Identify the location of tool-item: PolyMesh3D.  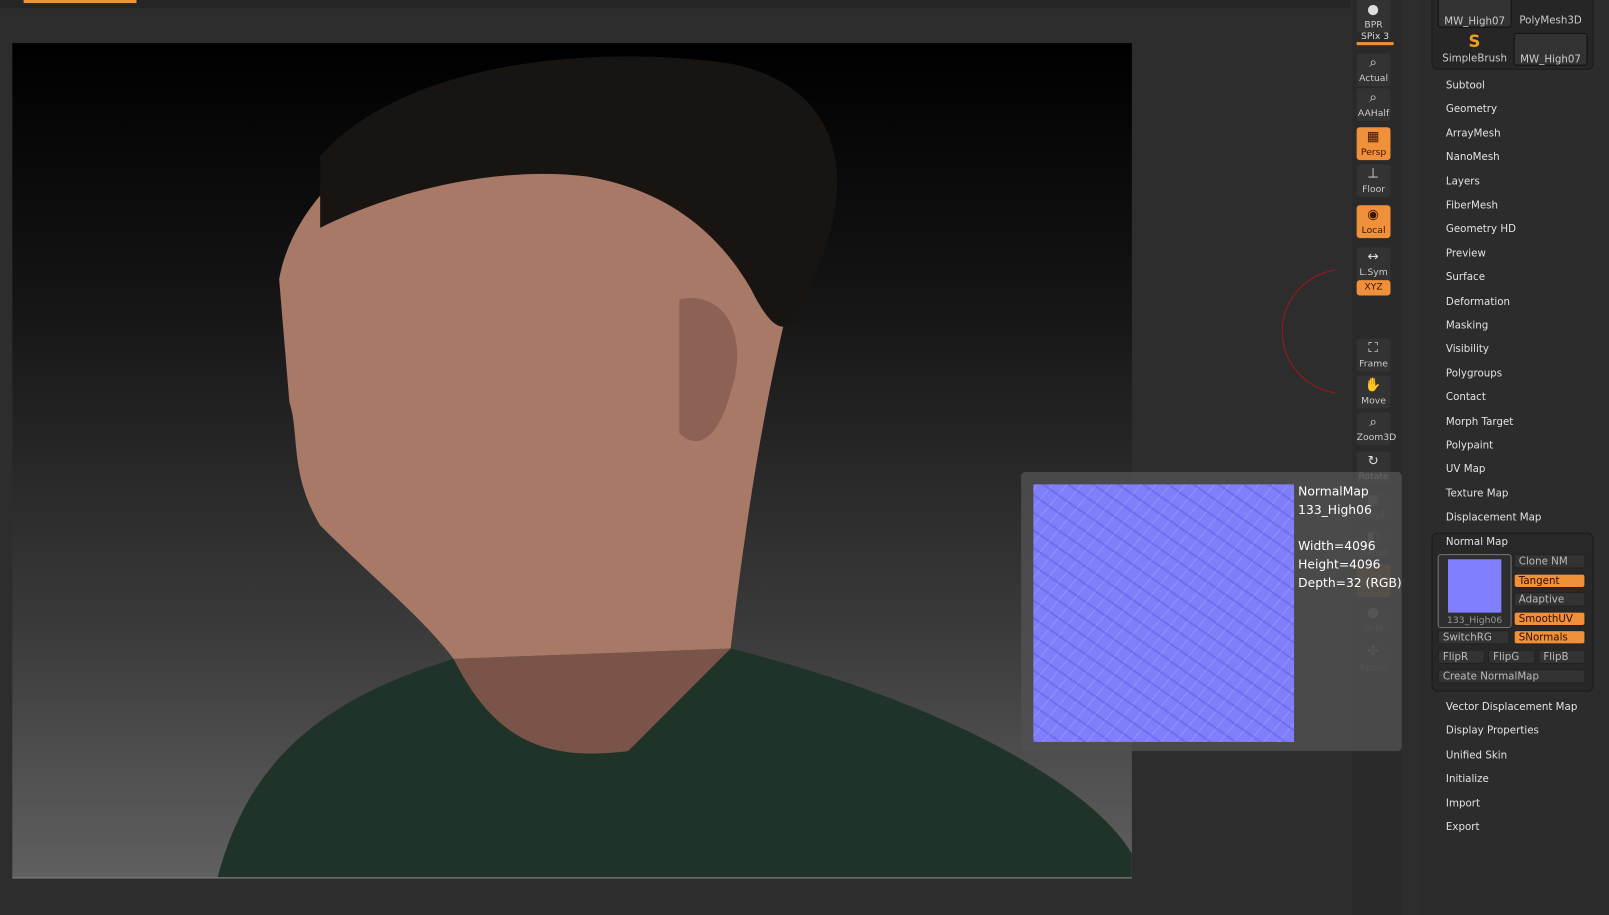
(1551, 14).